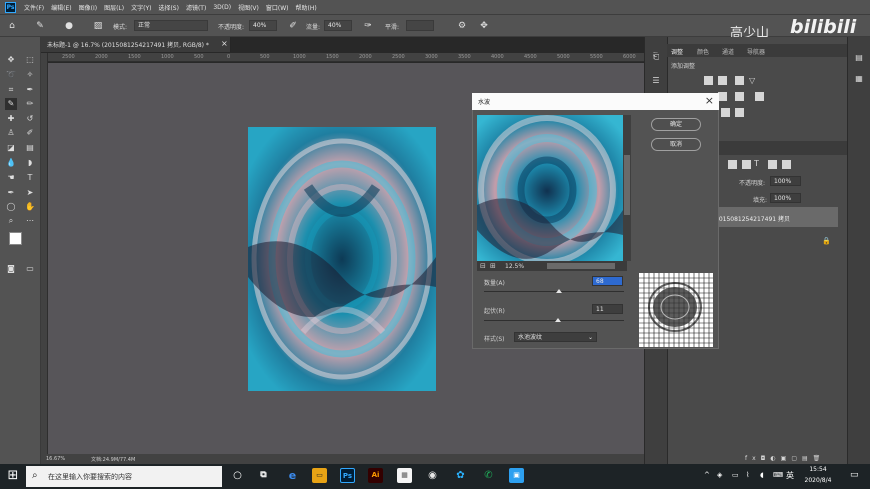 The height and width of the screenshot is (489, 870). I want to click on menu-help: 帮助(H), so click(306, 7).